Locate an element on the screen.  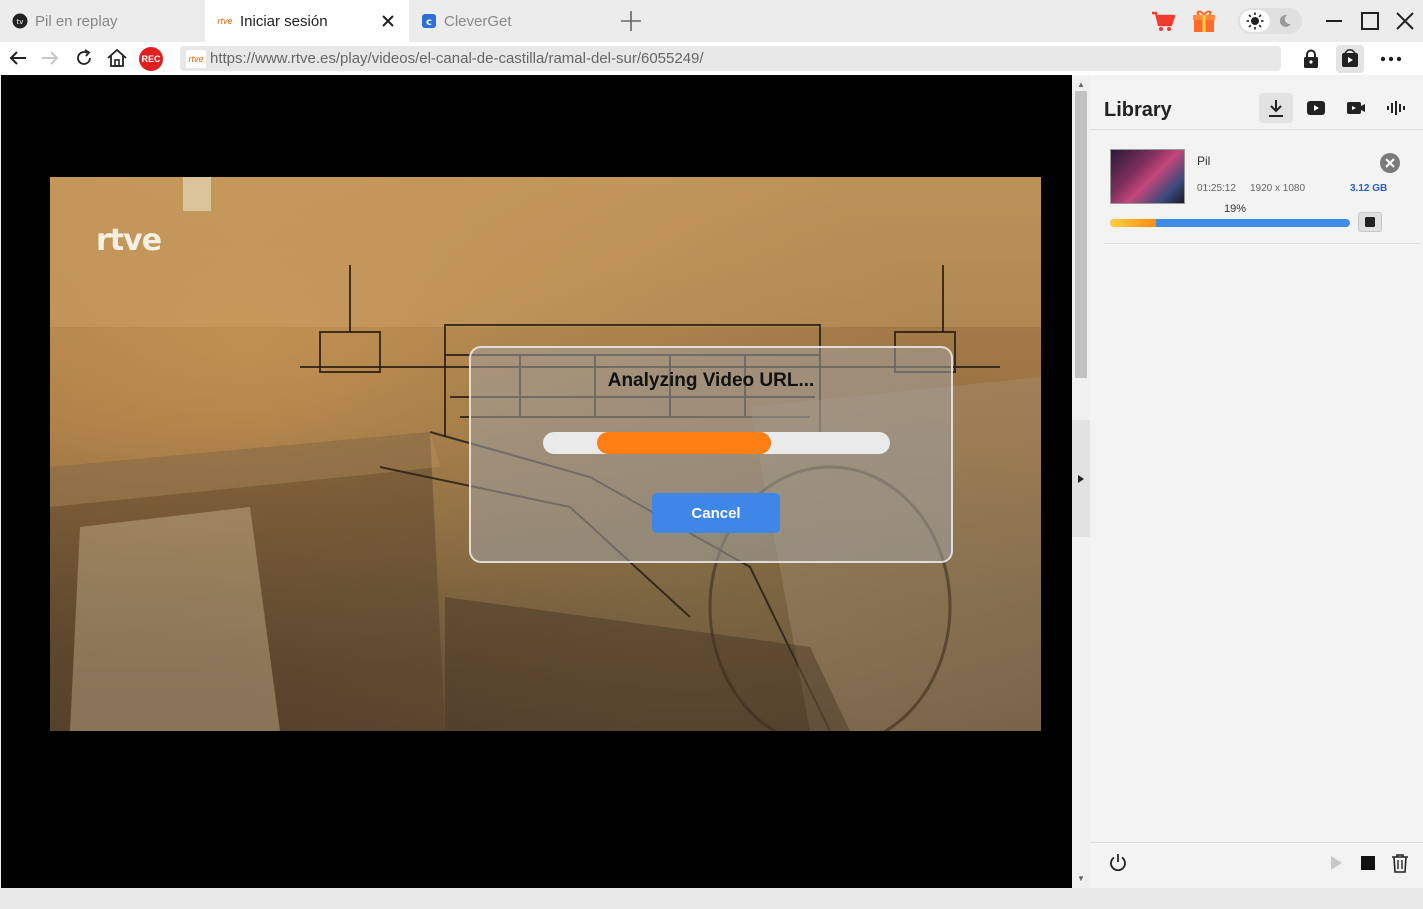
video-icon is located at coordinates (1356, 108).